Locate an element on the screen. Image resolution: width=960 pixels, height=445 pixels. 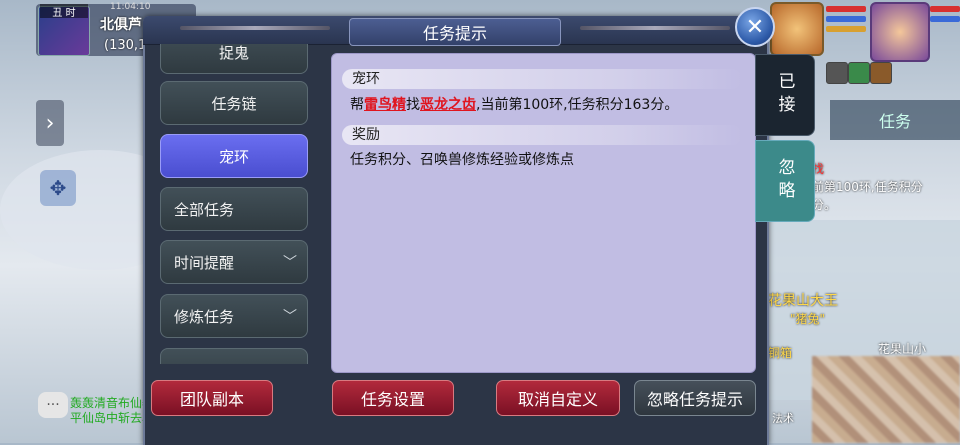
desc-text: ,当前第100环,任务积分163分。 is located at coordinates (577, 105).